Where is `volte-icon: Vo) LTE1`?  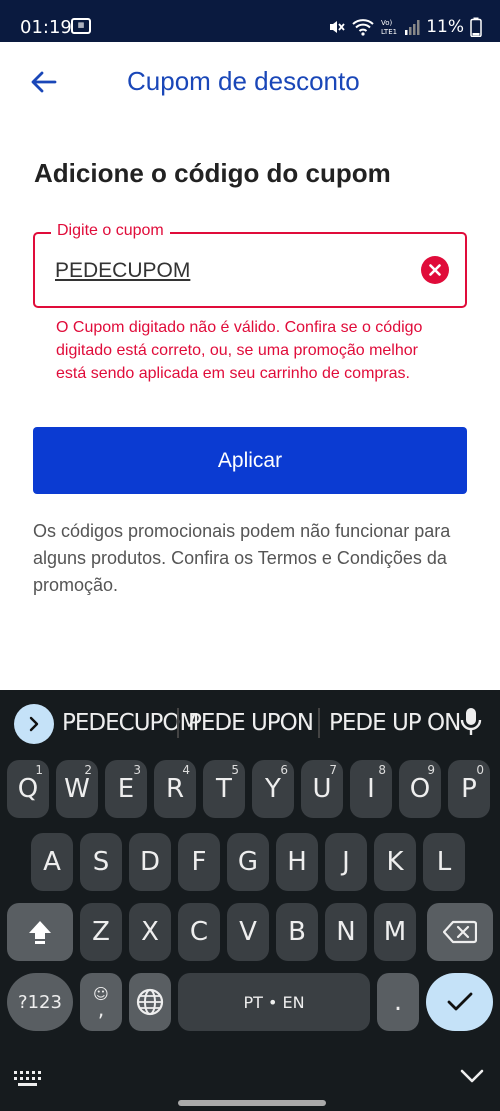
volte-icon: Vo) LTE1 is located at coordinates (389, 27).